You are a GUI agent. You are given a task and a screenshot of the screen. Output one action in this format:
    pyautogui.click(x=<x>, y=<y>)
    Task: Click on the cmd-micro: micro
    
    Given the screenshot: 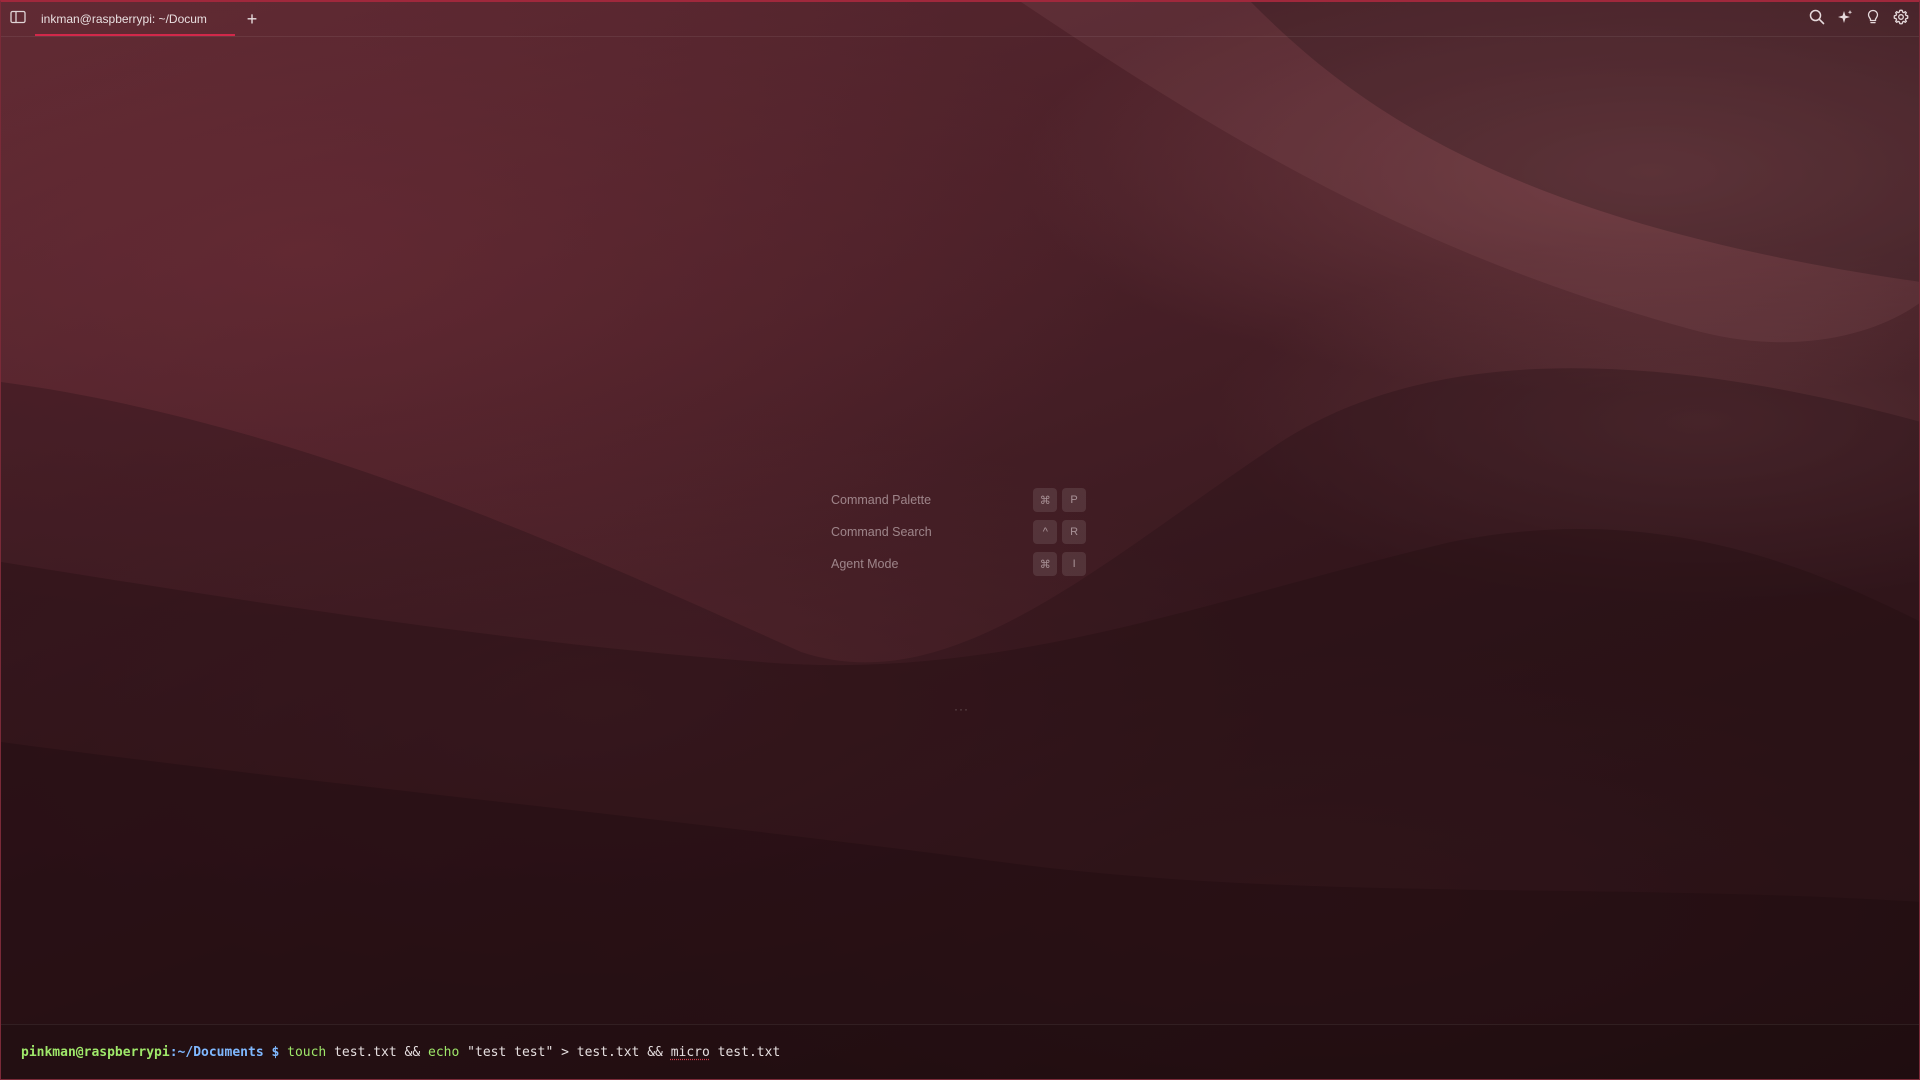 What is the action you would take?
    pyautogui.click(x=690, y=1052)
    